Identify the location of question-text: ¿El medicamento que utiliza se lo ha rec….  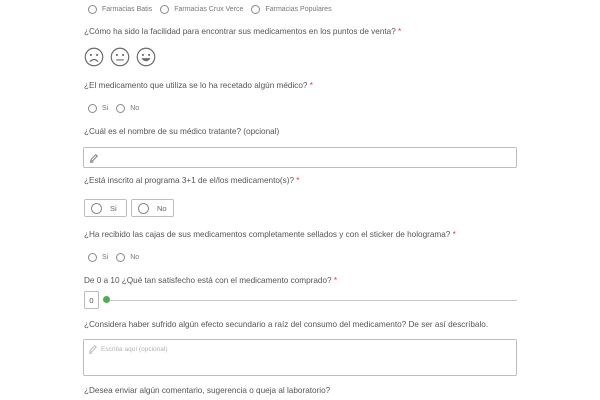
(196, 85).